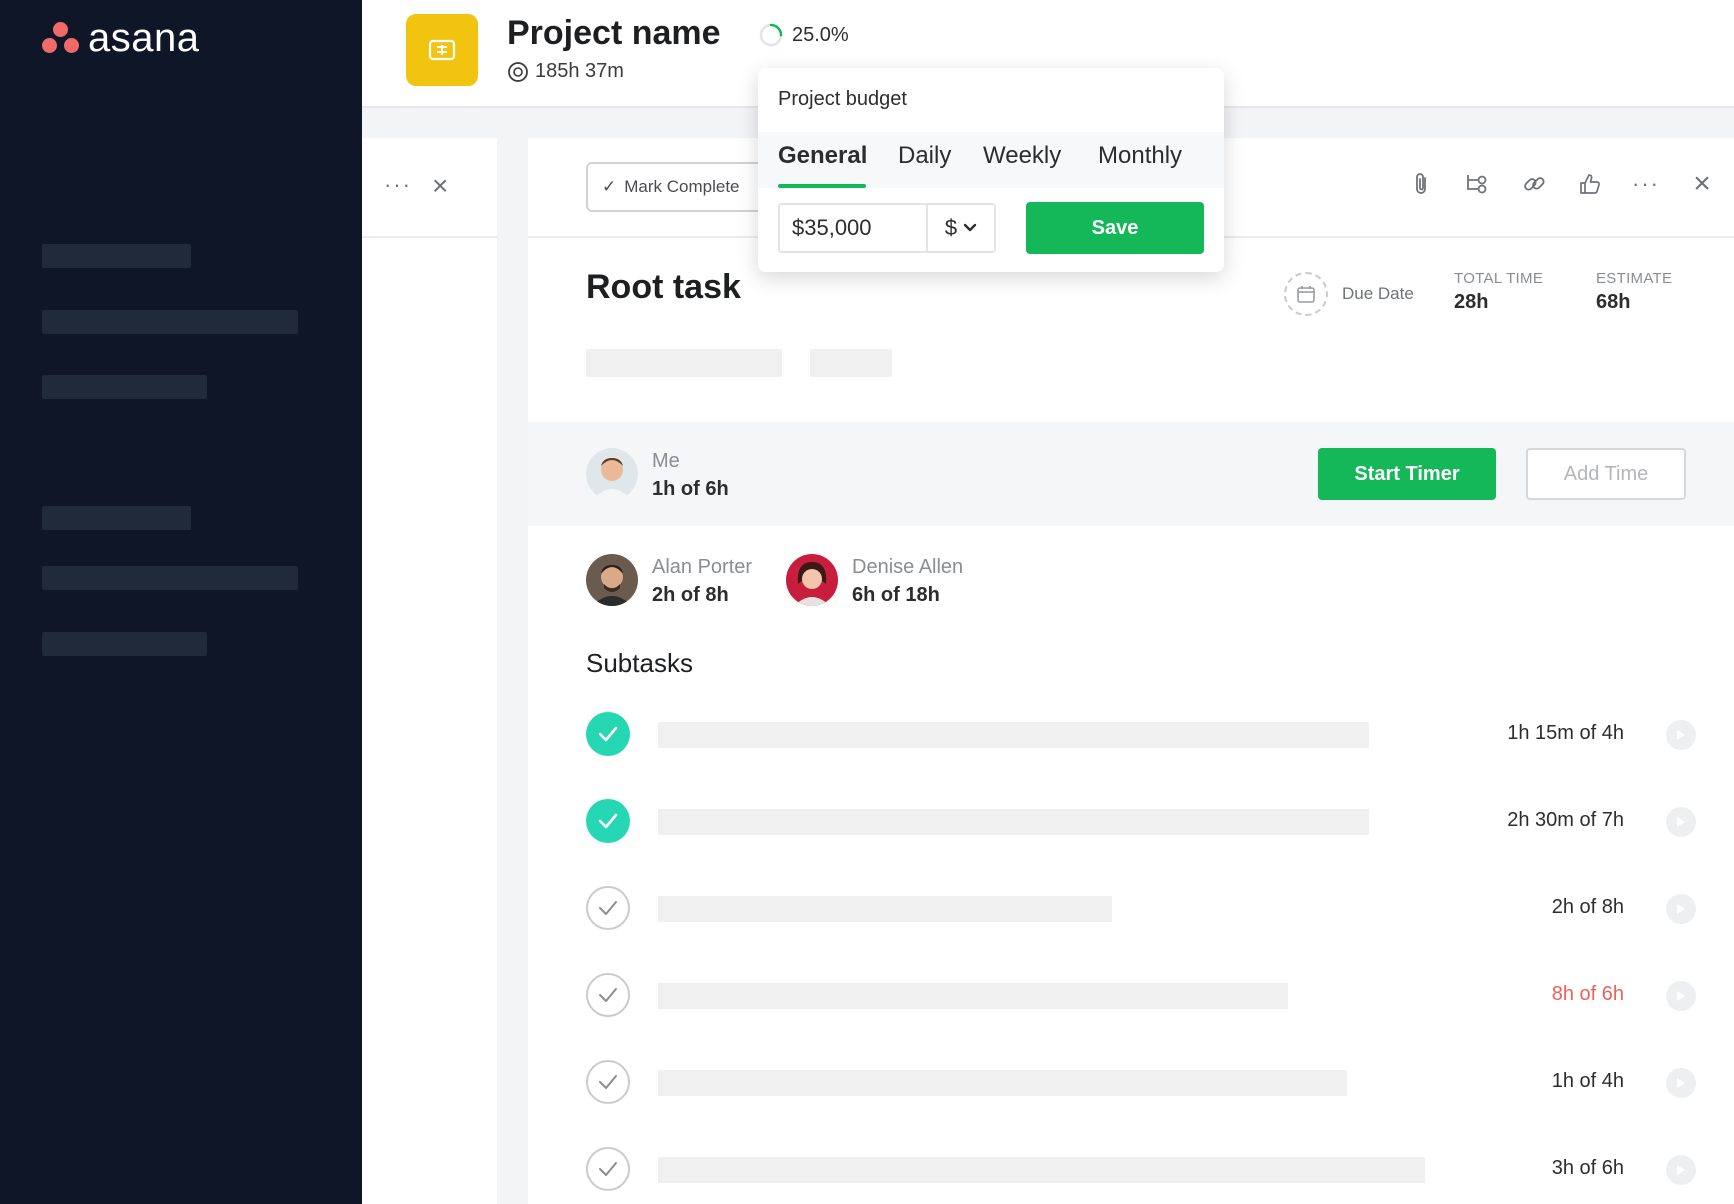 The height and width of the screenshot is (1204, 1734). What do you see at coordinates (1115, 228) in the screenshot?
I see `save-button: Save` at bounding box center [1115, 228].